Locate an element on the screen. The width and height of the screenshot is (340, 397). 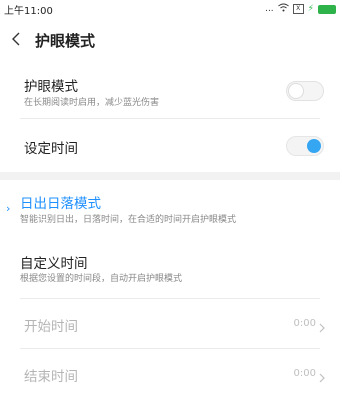
start-time-value: 0:00 is located at coordinates (304, 323).